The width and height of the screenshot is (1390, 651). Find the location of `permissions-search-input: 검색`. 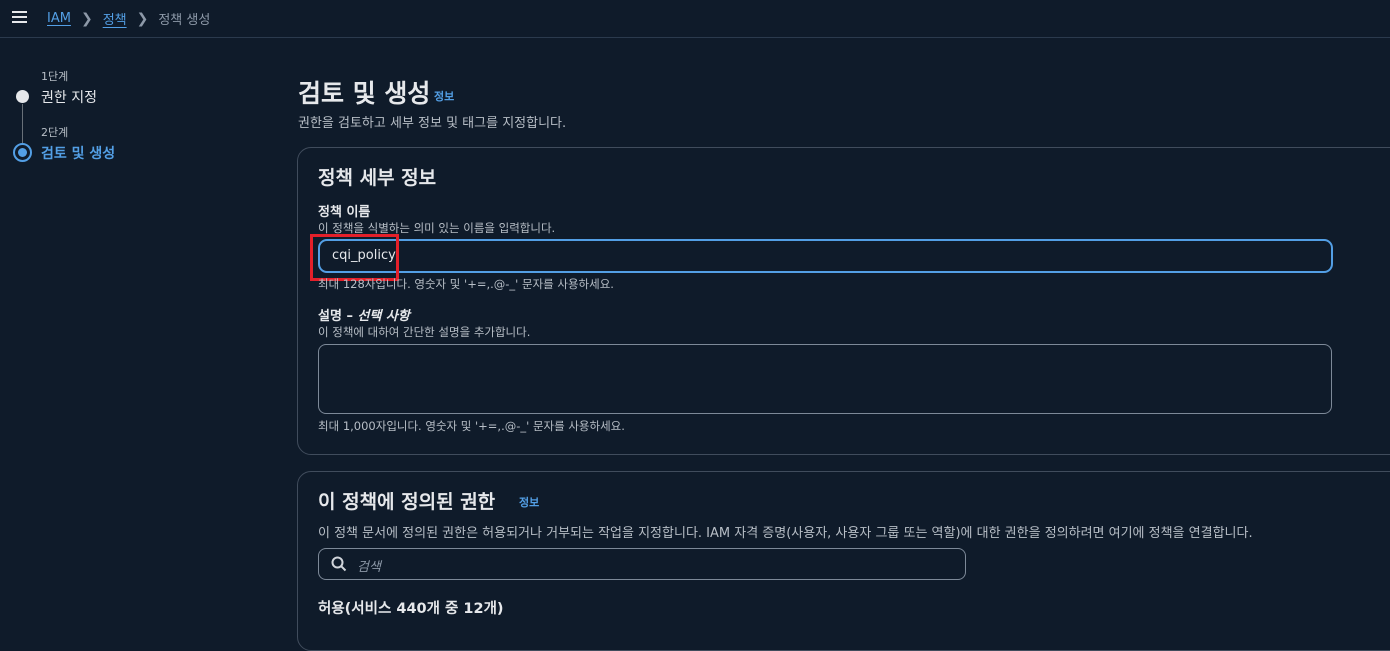

permissions-search-input: 검색 is located at coordinates (642, 564).